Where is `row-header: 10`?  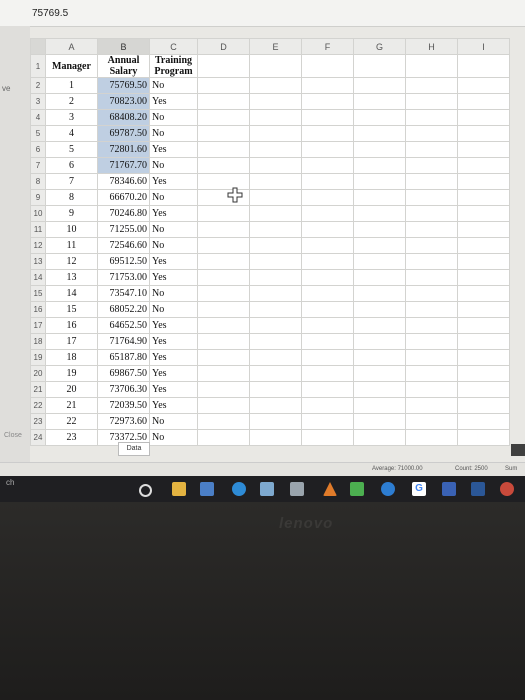
row-header: 10 is located at coordinates (38, 213).